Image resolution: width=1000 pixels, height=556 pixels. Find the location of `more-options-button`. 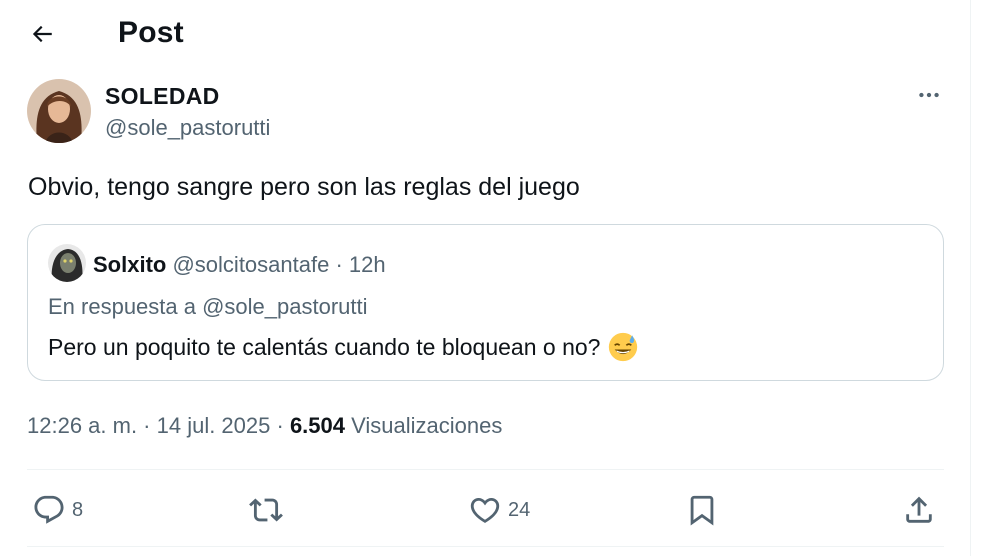

more-options-button is located at coordinates (929, 95).